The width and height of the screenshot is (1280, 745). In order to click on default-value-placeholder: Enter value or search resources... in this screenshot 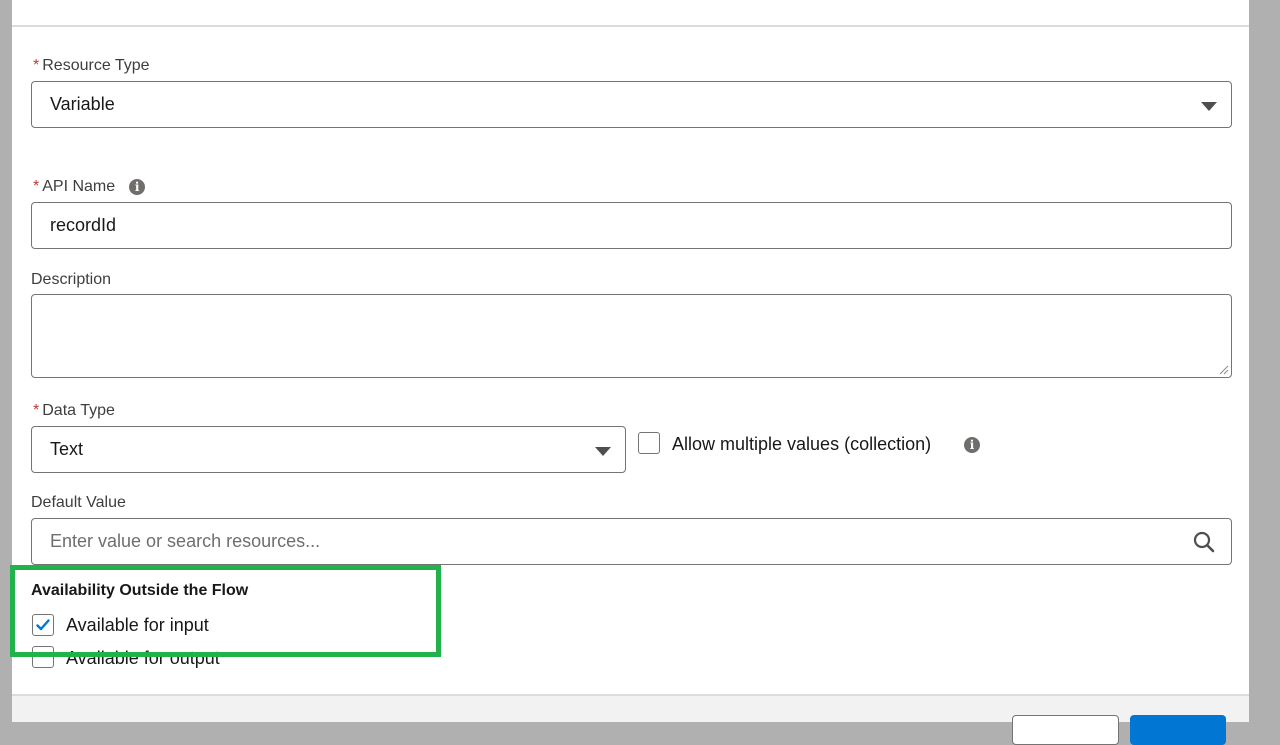, I will do `click(185, 541)`.